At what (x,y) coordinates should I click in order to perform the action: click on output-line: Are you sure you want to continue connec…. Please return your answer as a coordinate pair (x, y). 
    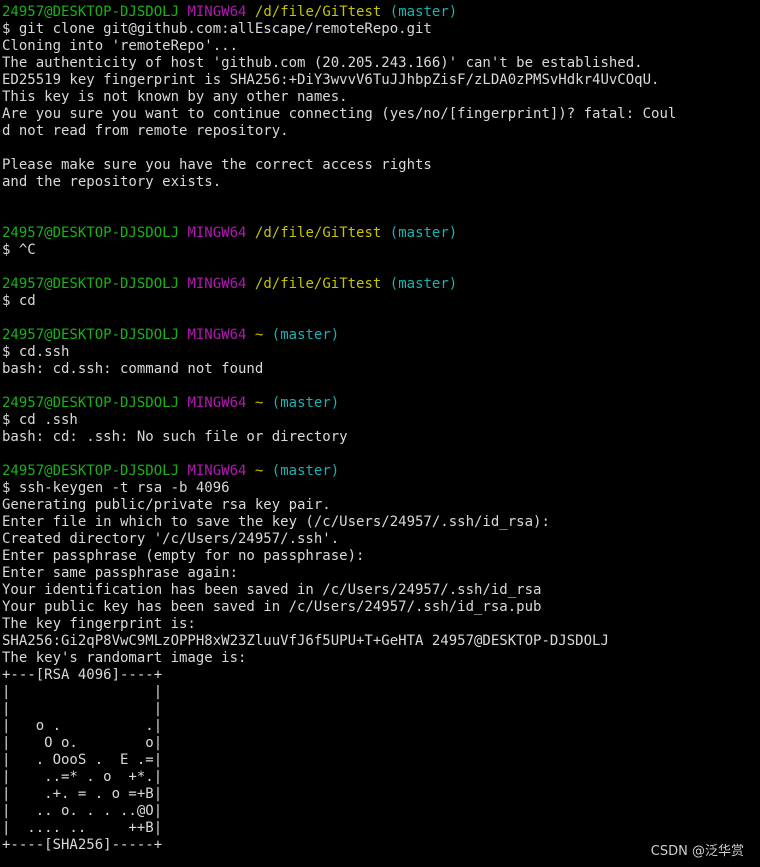
    Looking at the image, I should click on (339, 114).